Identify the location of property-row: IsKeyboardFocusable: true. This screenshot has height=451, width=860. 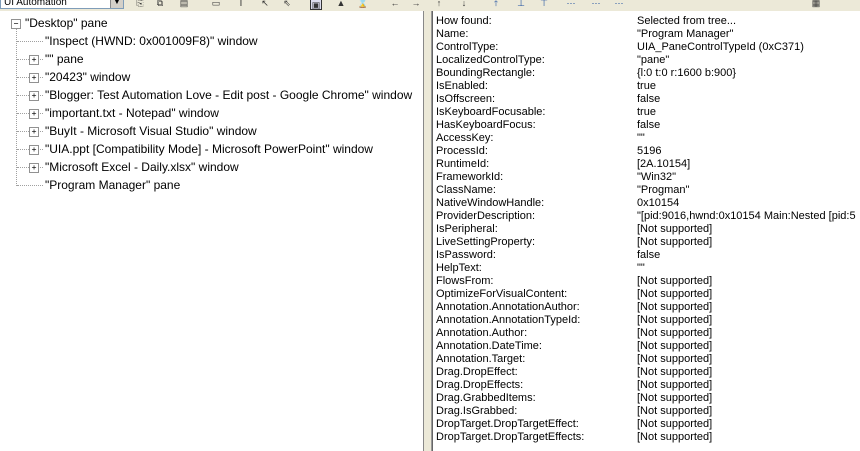
(648, 112).